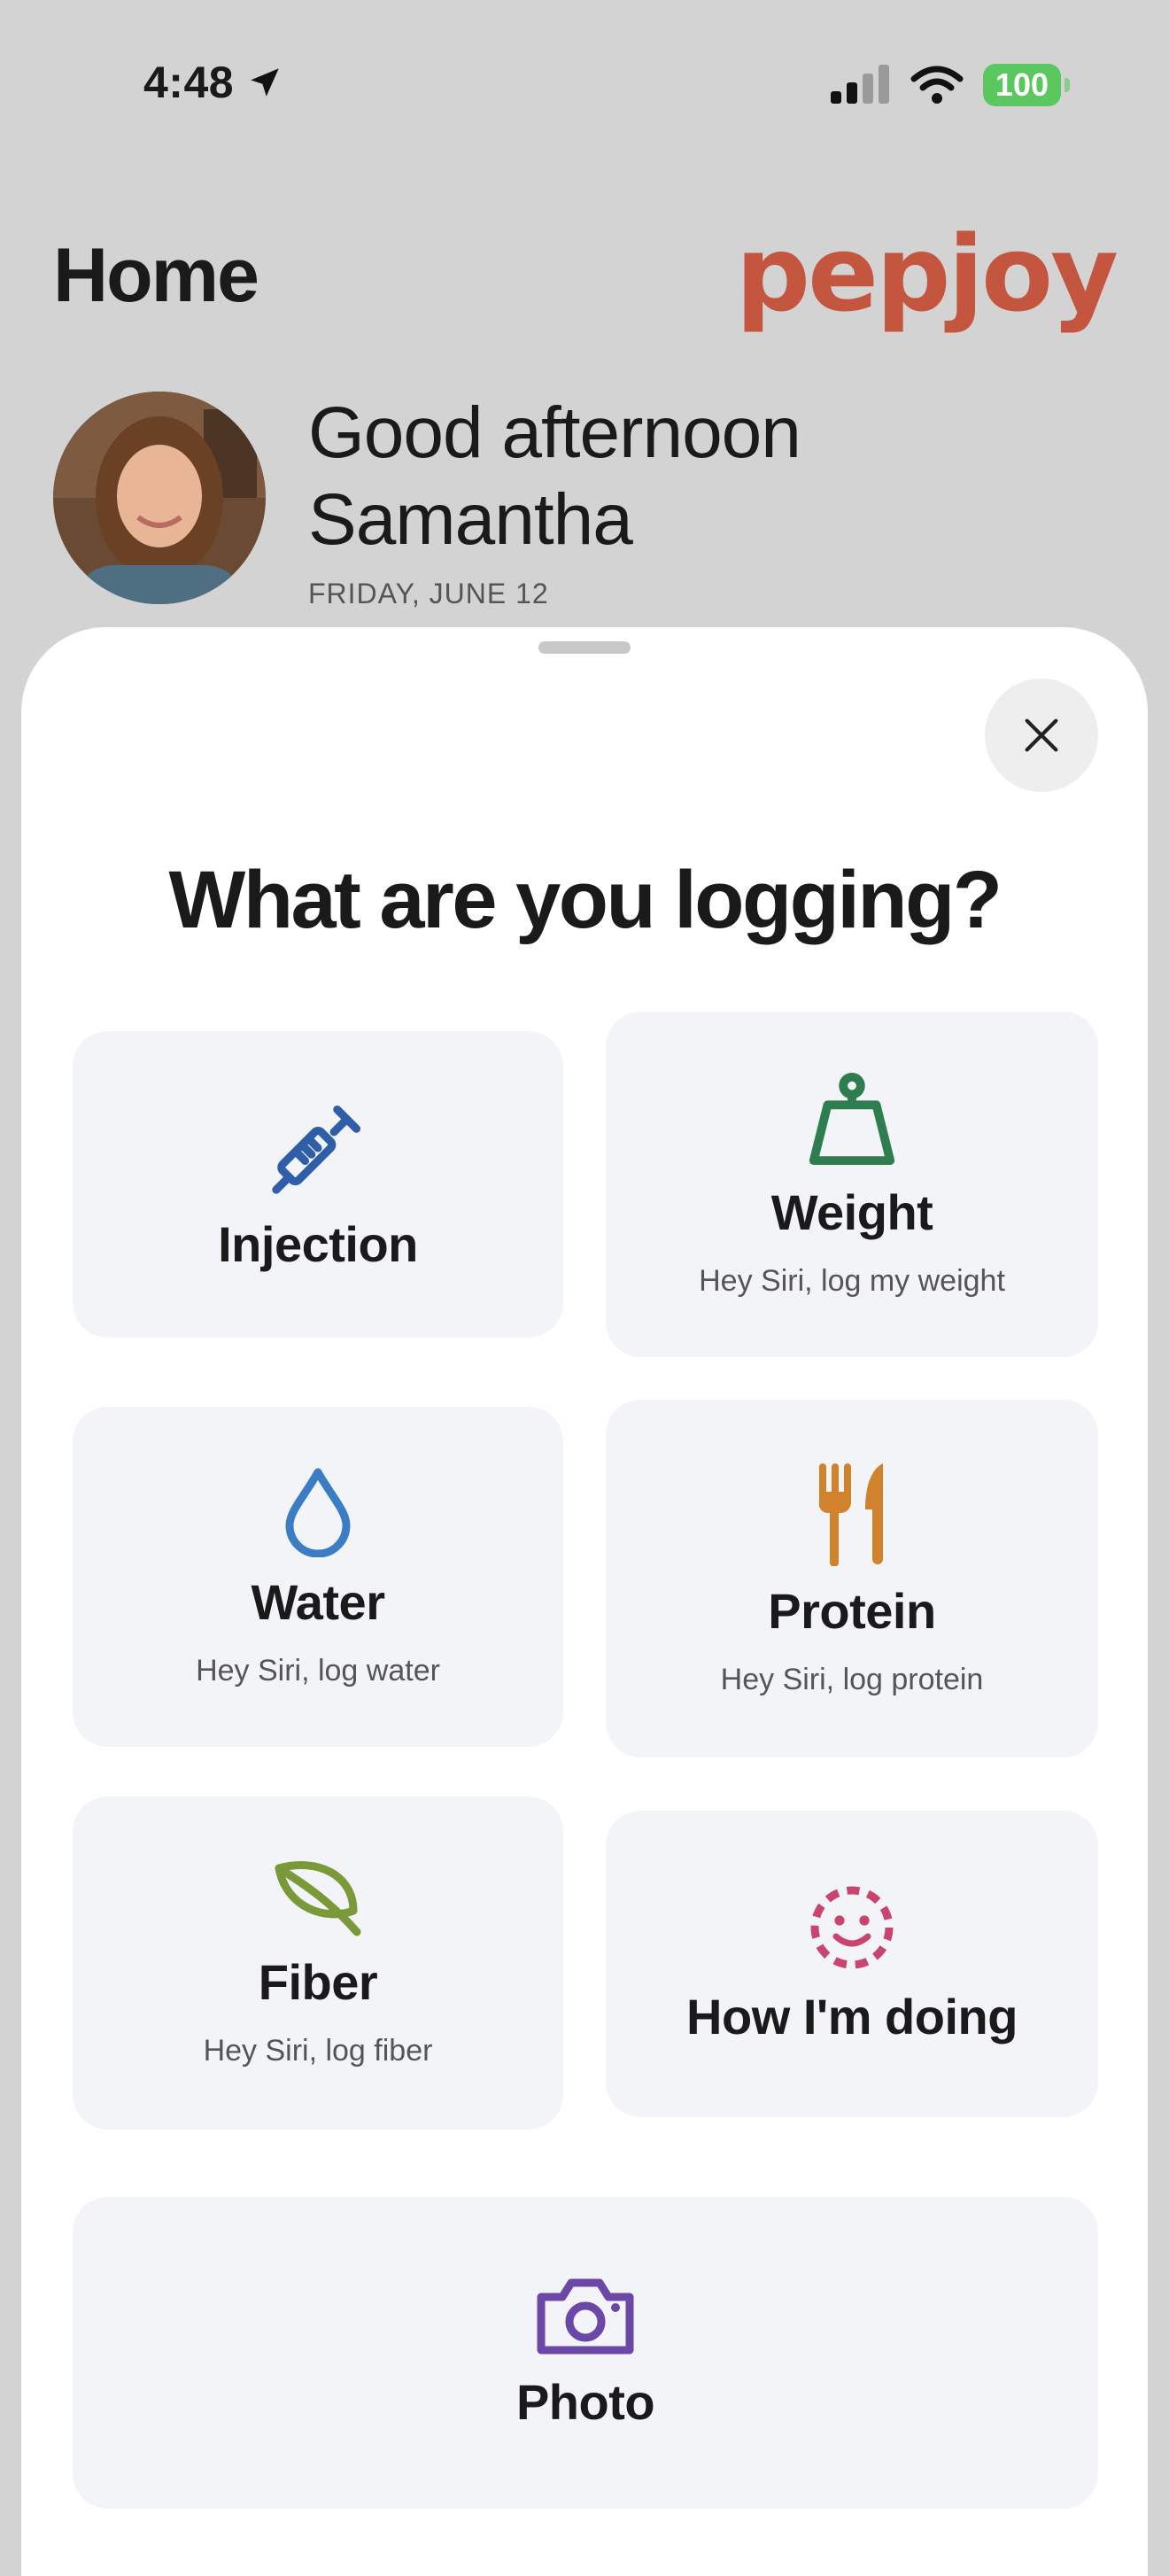 This screenshot has width=1169, height=2576. Describe the element at coordinates (265, 82) in the screenshot. I see `location-arrow-icon` at that location.